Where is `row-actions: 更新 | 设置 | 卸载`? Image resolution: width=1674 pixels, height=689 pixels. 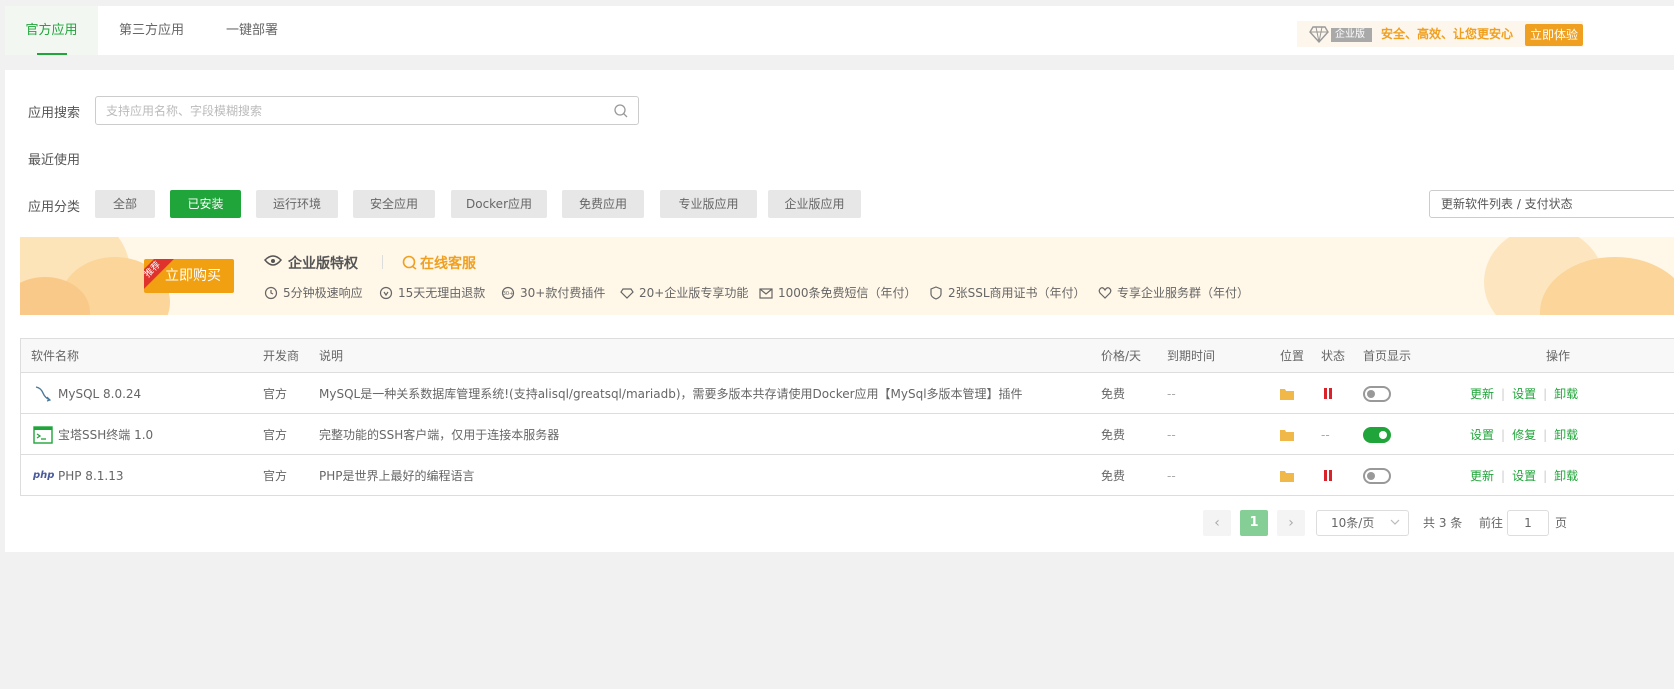 row-actions: 更新 | 设置 | 卸载 is located at coordinates (1524, 476).